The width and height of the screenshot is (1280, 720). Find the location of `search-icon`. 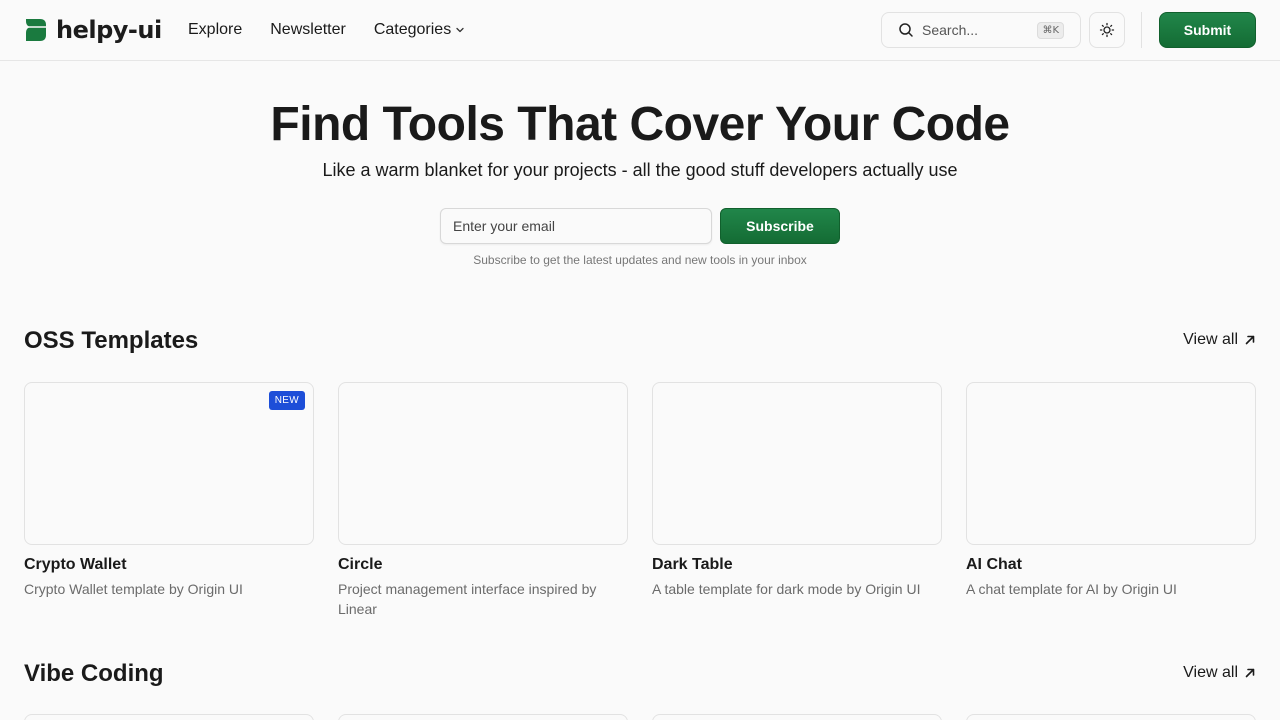

search-icon is located at coordinates (906, 30).